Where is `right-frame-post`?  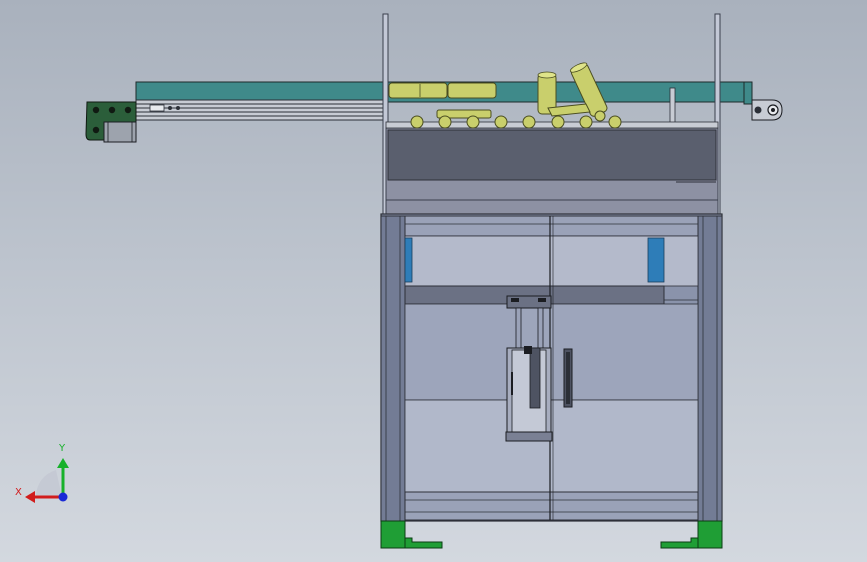 right-frame-post is located at coordinates (710, 369).